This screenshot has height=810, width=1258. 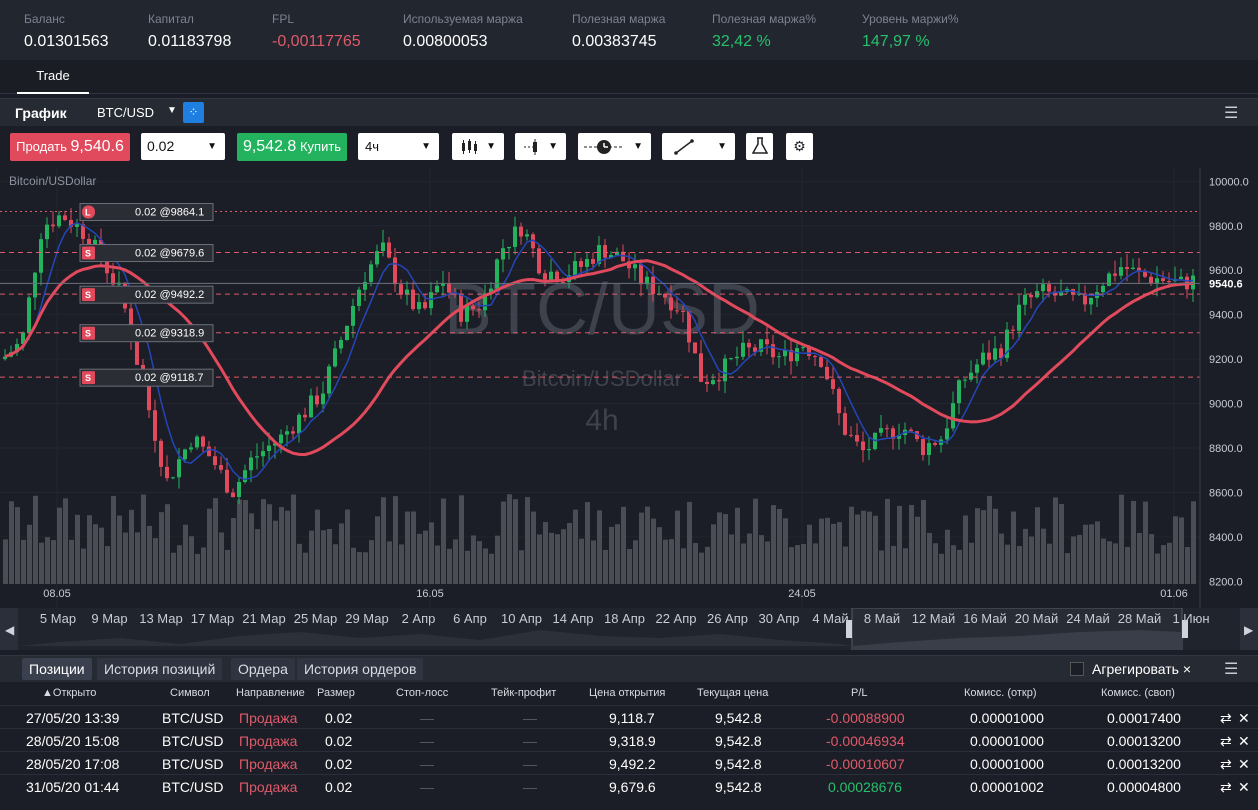 What do you see at coordinates (292, 147) in the screenshot?
I see `buy-button: 9,542.8 Купить` at bounding box center [292, 147].